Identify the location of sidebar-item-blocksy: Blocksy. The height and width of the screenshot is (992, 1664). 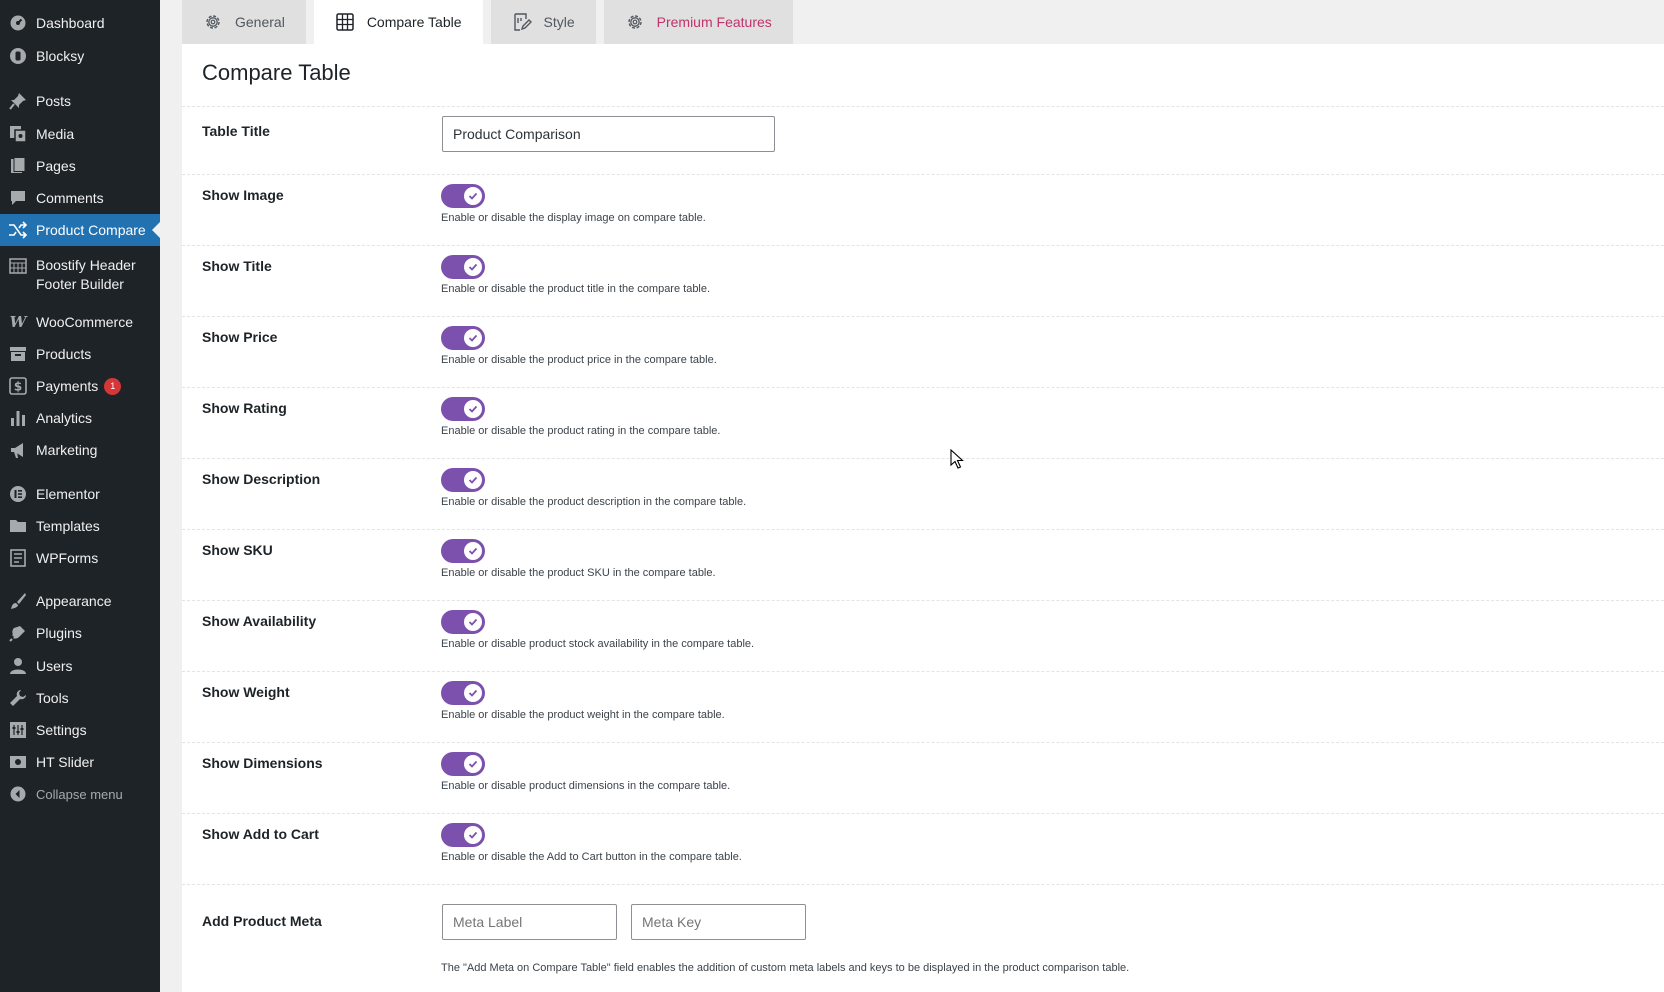
(80, 56).